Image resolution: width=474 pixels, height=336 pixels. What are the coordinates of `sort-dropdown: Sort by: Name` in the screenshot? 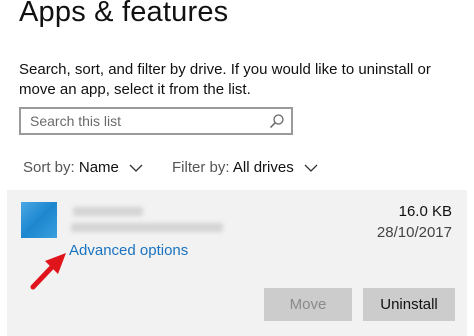 It's located at (83, 167).